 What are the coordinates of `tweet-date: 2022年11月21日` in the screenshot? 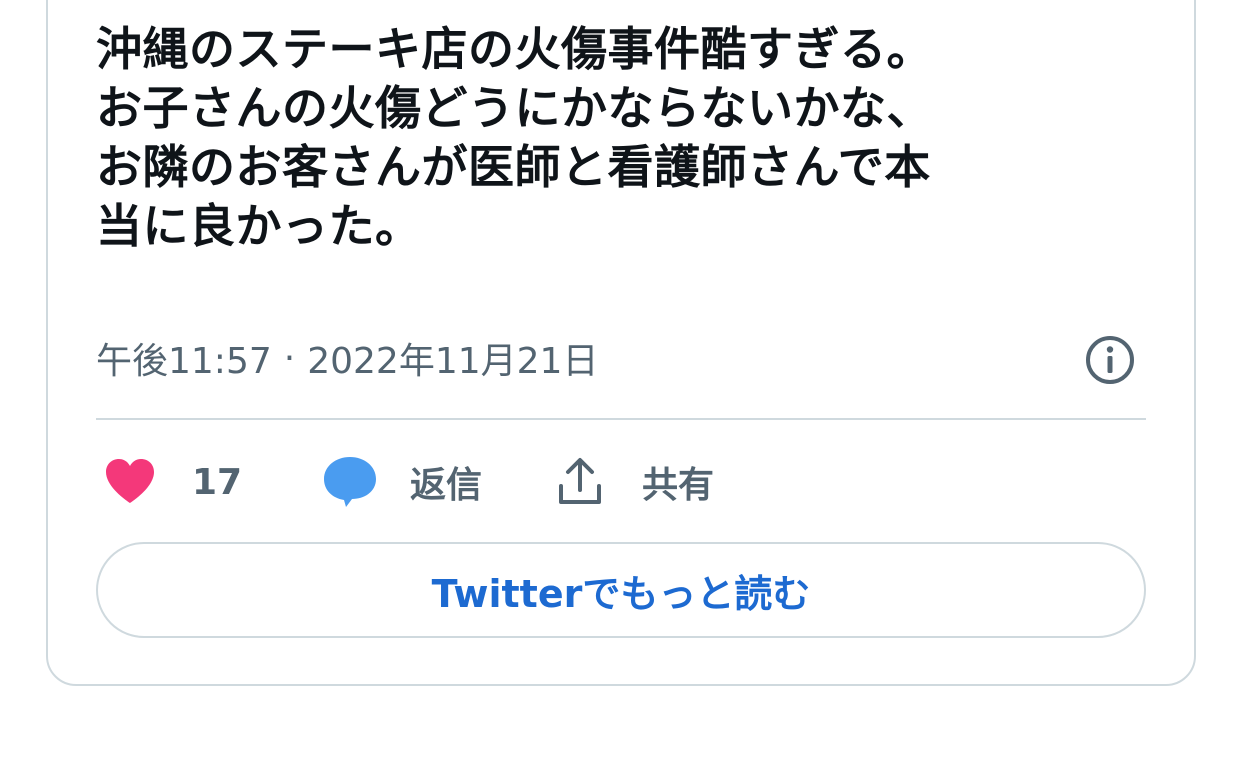 It's located at (453, 361).